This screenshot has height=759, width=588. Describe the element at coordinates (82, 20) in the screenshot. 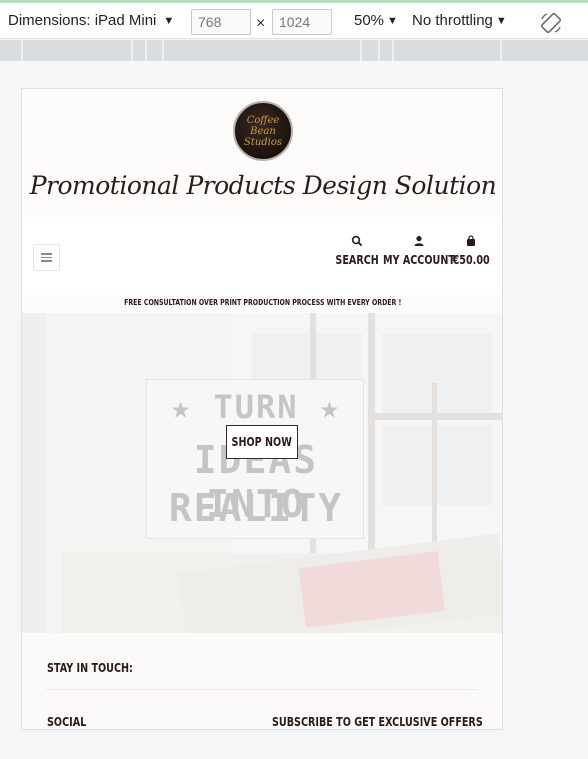

I see `device-selector-label: Dimensions: iPad Mini` at that location.